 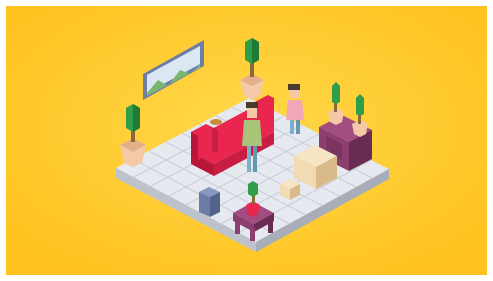 I want to click on blue-stool, so click(x=209, y=202).